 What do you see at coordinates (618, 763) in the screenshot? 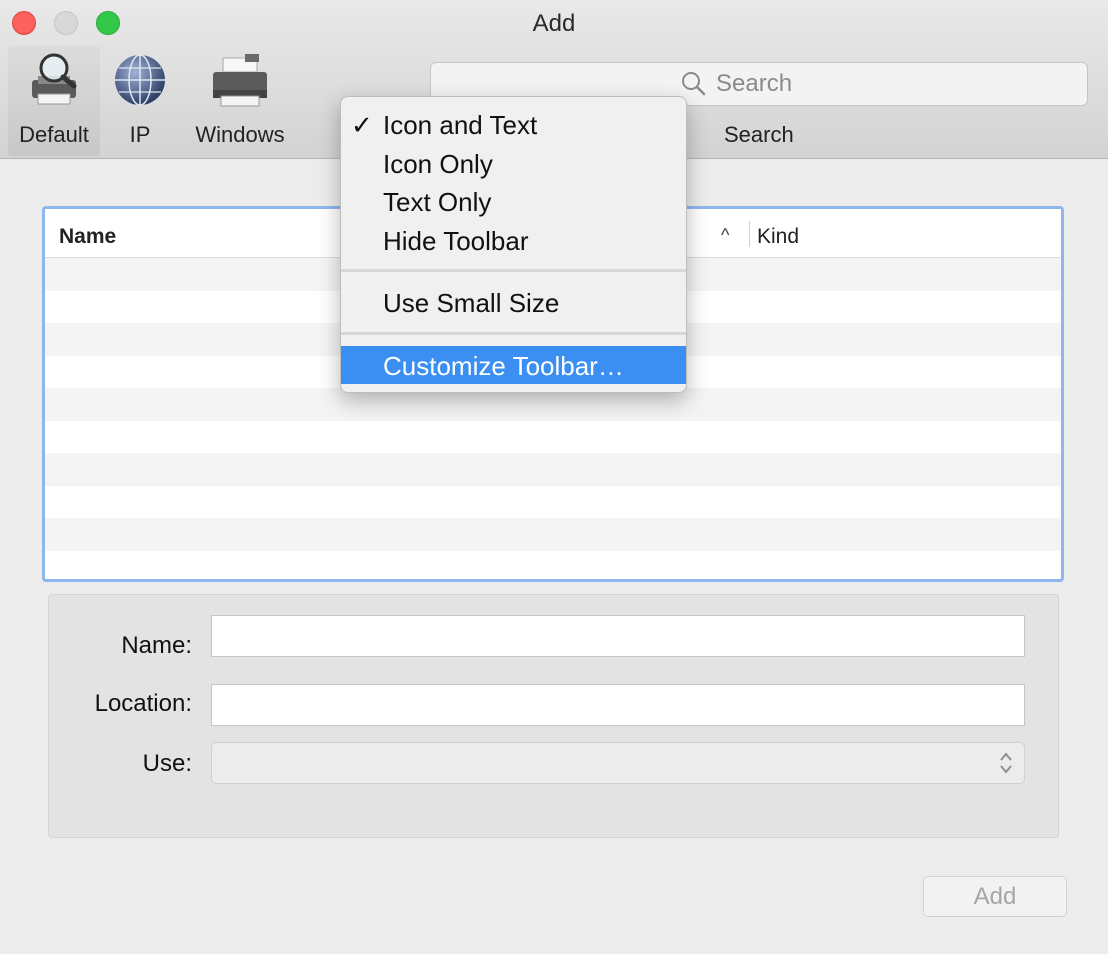
I see `use-popup-button` at bounding box center [618, 763].